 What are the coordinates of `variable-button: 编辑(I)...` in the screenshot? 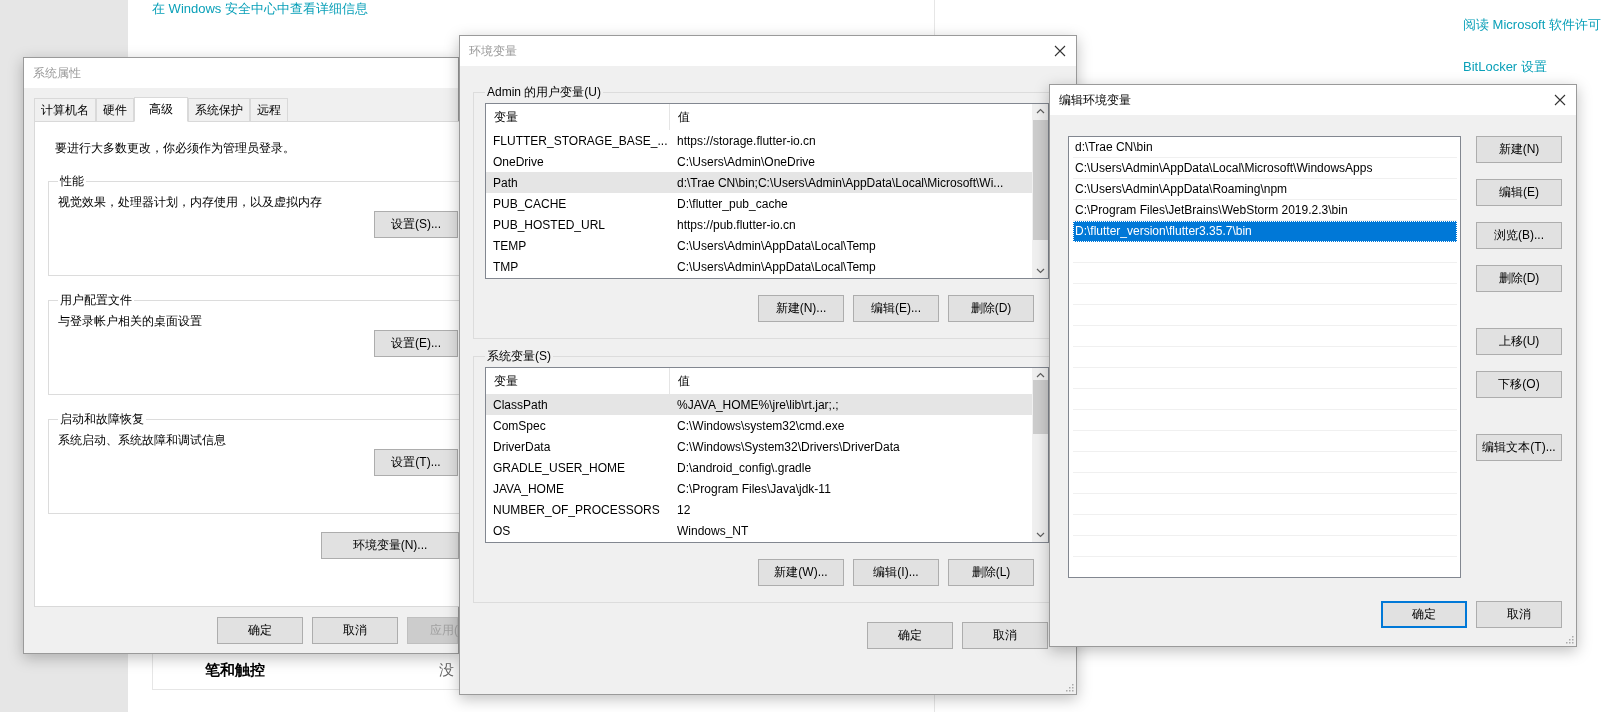 It's located at (896, 572).